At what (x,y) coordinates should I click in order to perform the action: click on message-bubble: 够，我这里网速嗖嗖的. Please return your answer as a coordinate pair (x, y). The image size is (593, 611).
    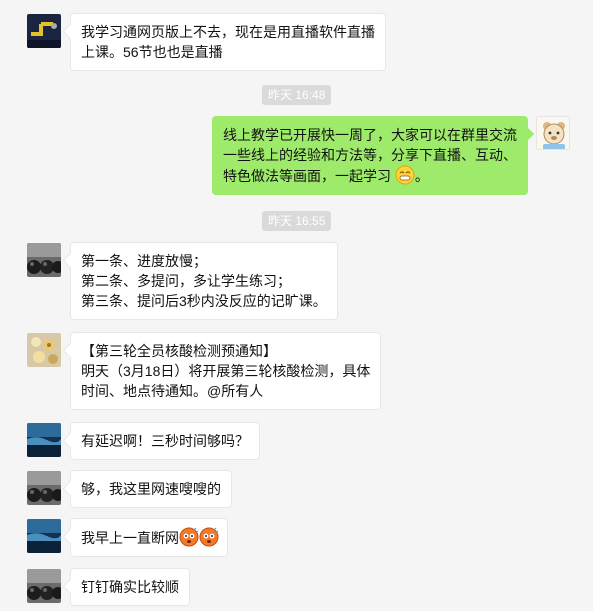
    Looking at the image, I should click on (151, 489).